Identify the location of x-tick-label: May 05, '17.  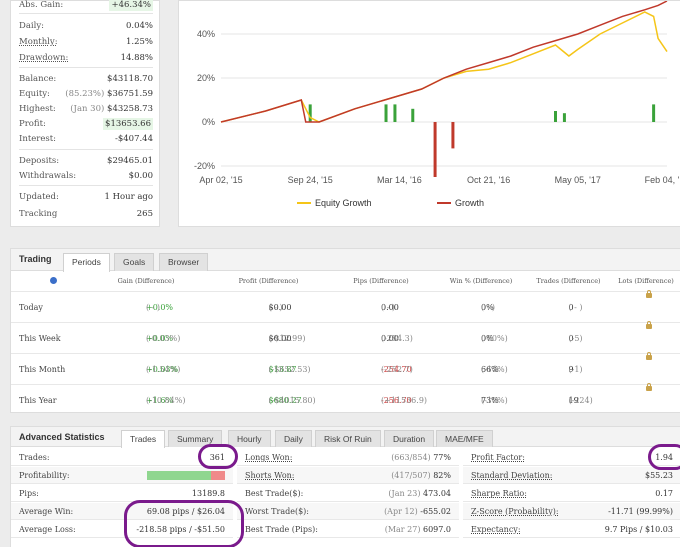
(578, 180).